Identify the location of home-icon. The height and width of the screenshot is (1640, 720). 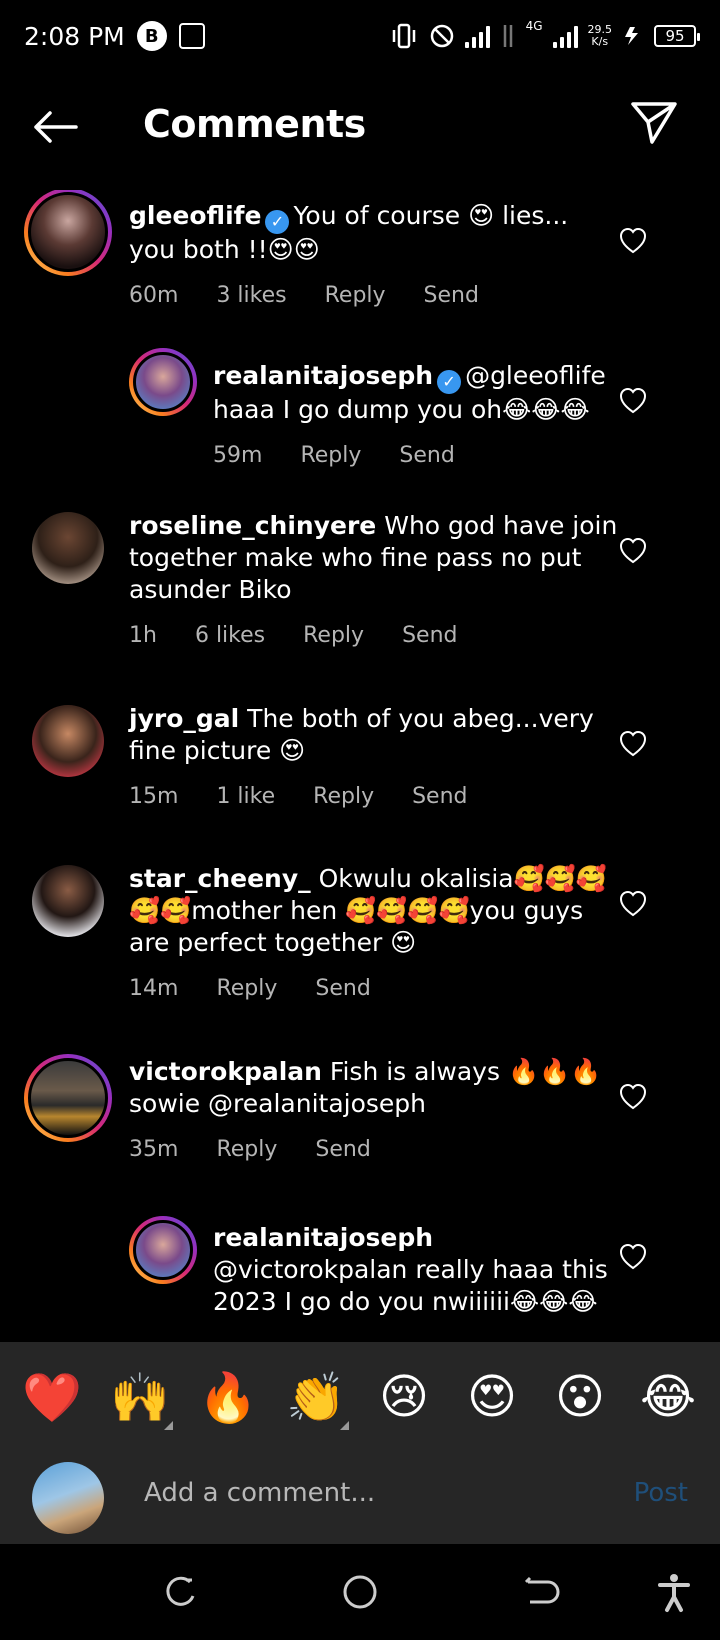
(360, 1592).